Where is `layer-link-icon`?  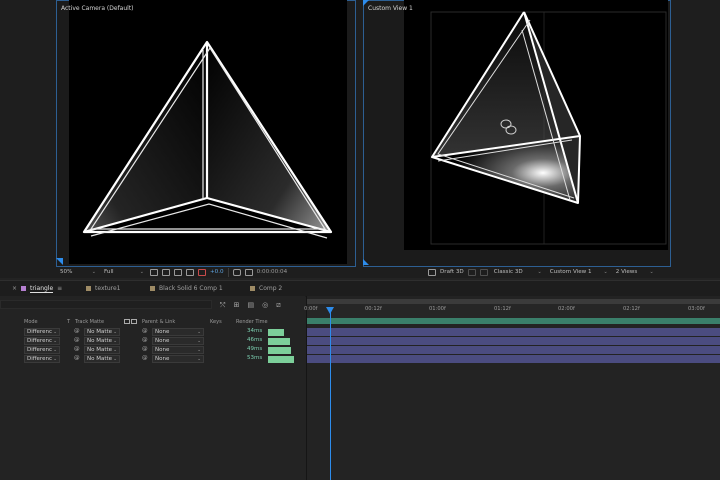 layer-link-icon is located at coordinates (134, 321).